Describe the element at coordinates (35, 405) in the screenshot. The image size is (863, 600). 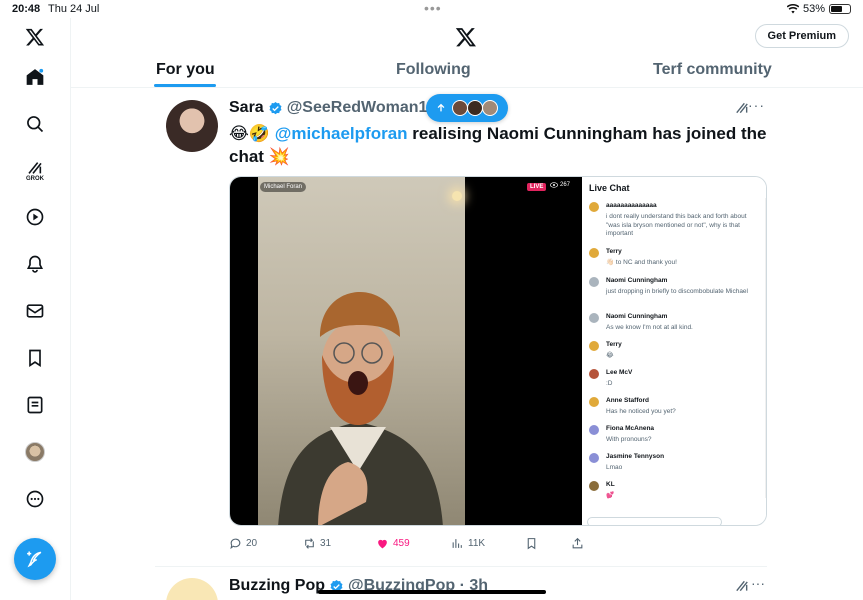
I see `sidebar-item-lists` at that location.